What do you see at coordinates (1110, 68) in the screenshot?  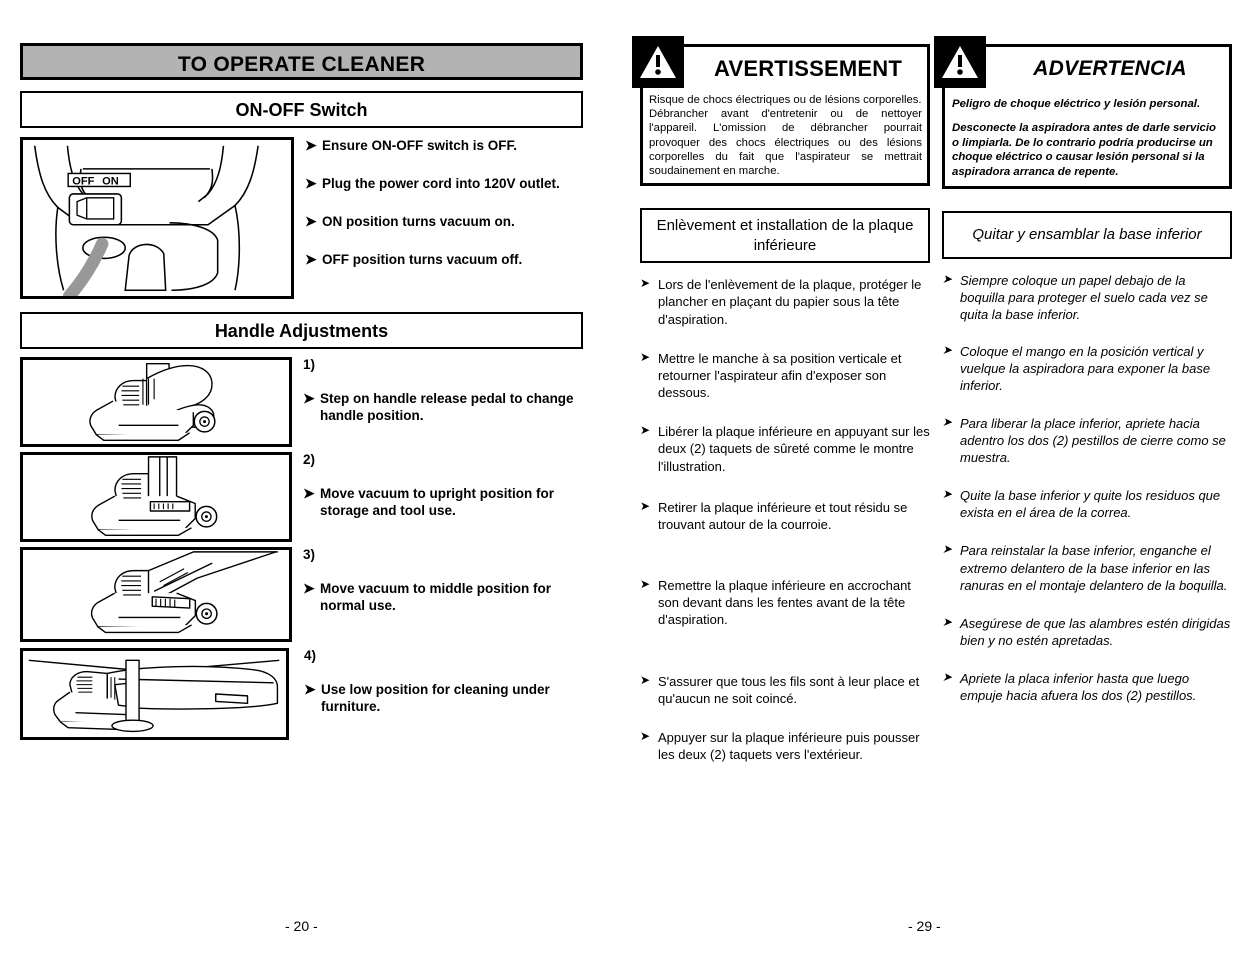 I see `warning-title: ADVERTENCIA` at bounding box center [1110, 68].